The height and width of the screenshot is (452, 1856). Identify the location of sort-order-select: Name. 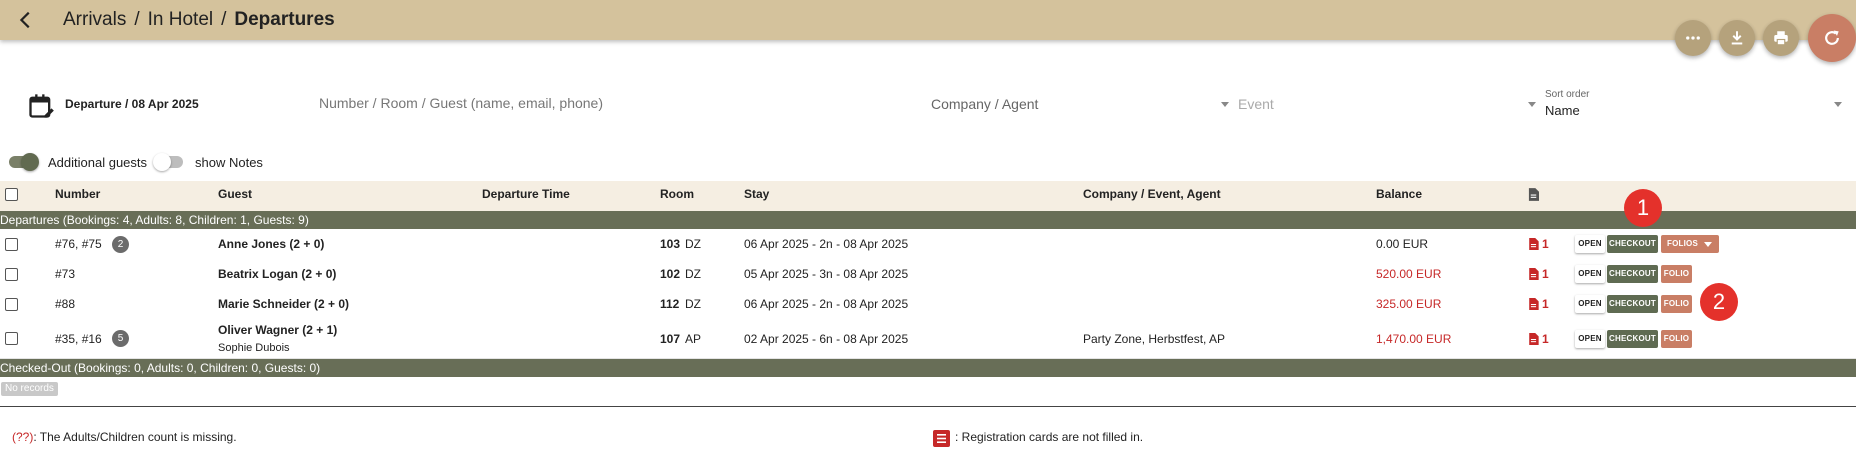
(1562, 110).